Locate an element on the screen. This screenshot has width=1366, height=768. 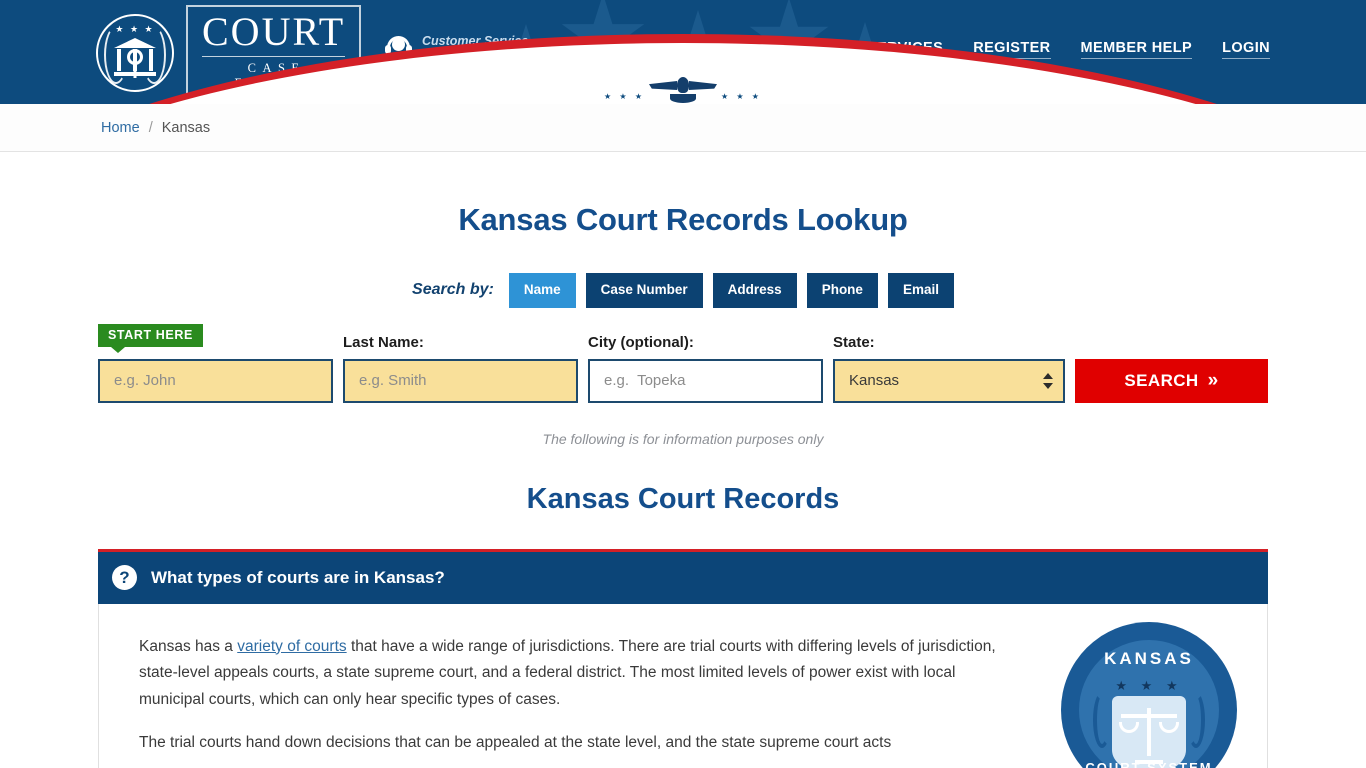
emblem-stars-right: ★ ★ ★ is located at coordinates (741, 96).